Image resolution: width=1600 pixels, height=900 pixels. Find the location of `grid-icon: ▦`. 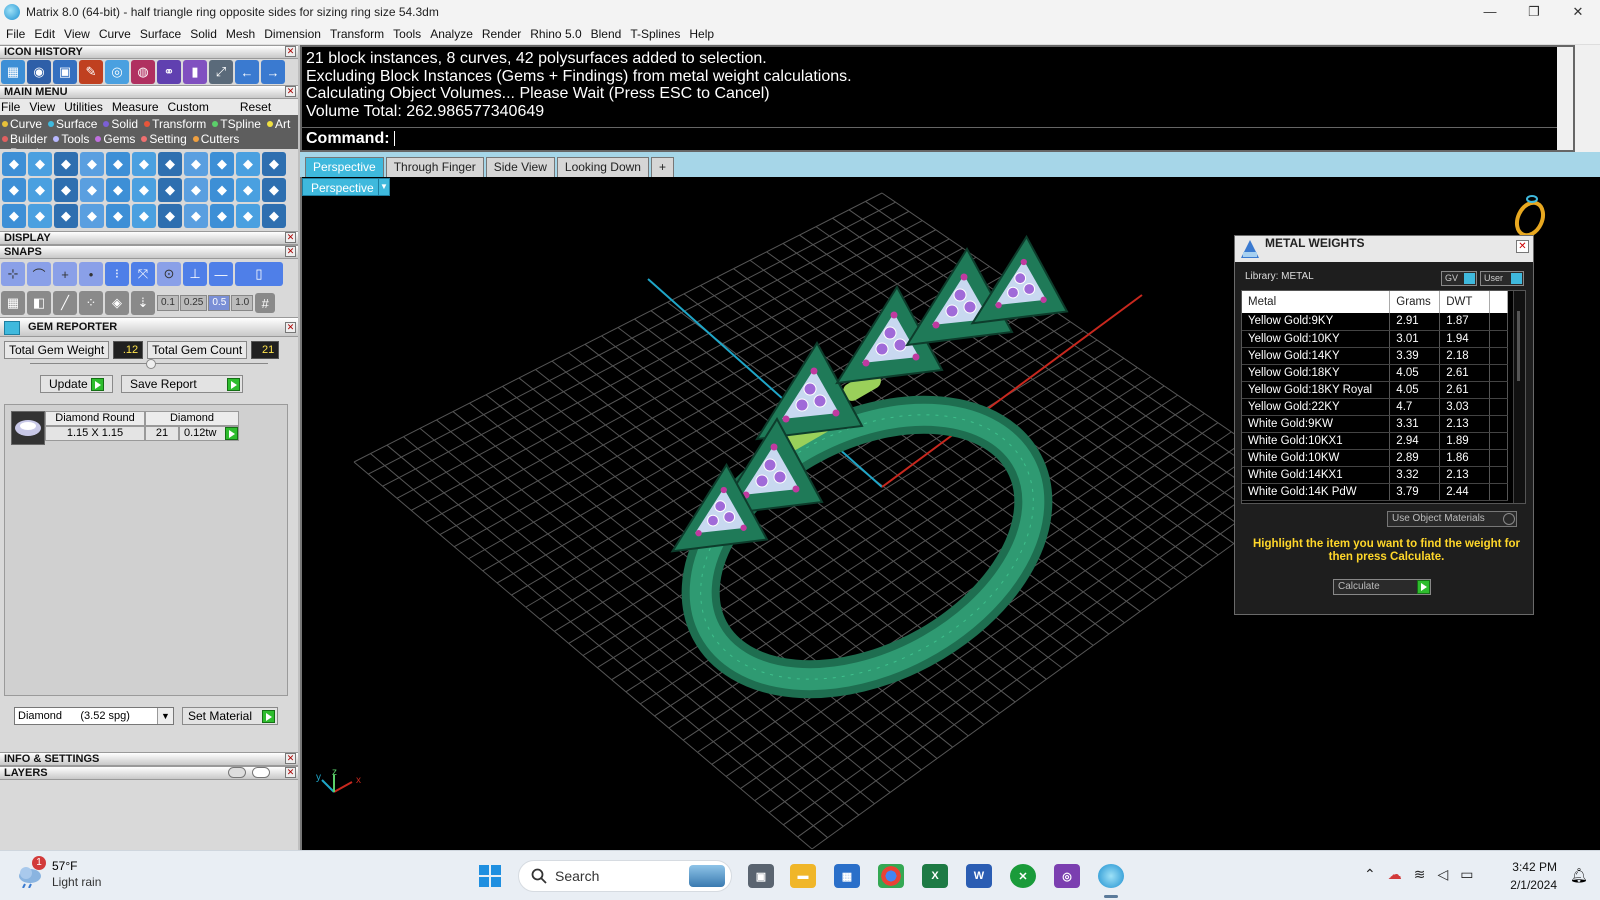

grid-icon: ▦ is located at coordinates (13, 303).